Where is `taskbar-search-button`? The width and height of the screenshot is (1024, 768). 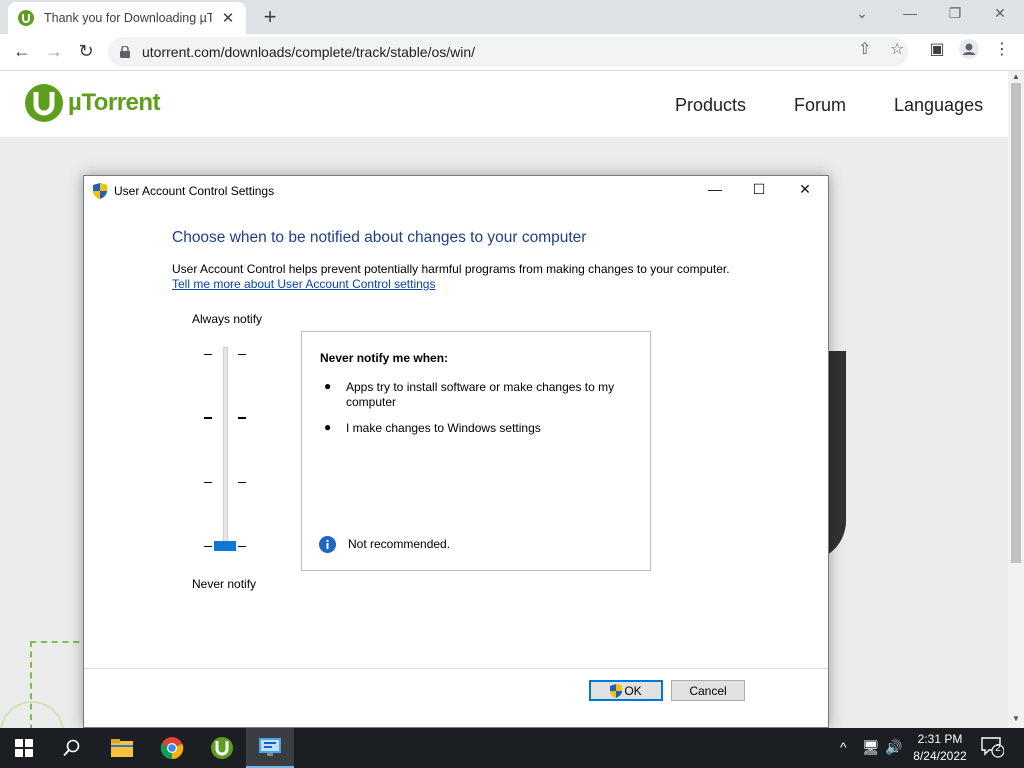 taskbar-search-button is located at coordinates (72, 748).